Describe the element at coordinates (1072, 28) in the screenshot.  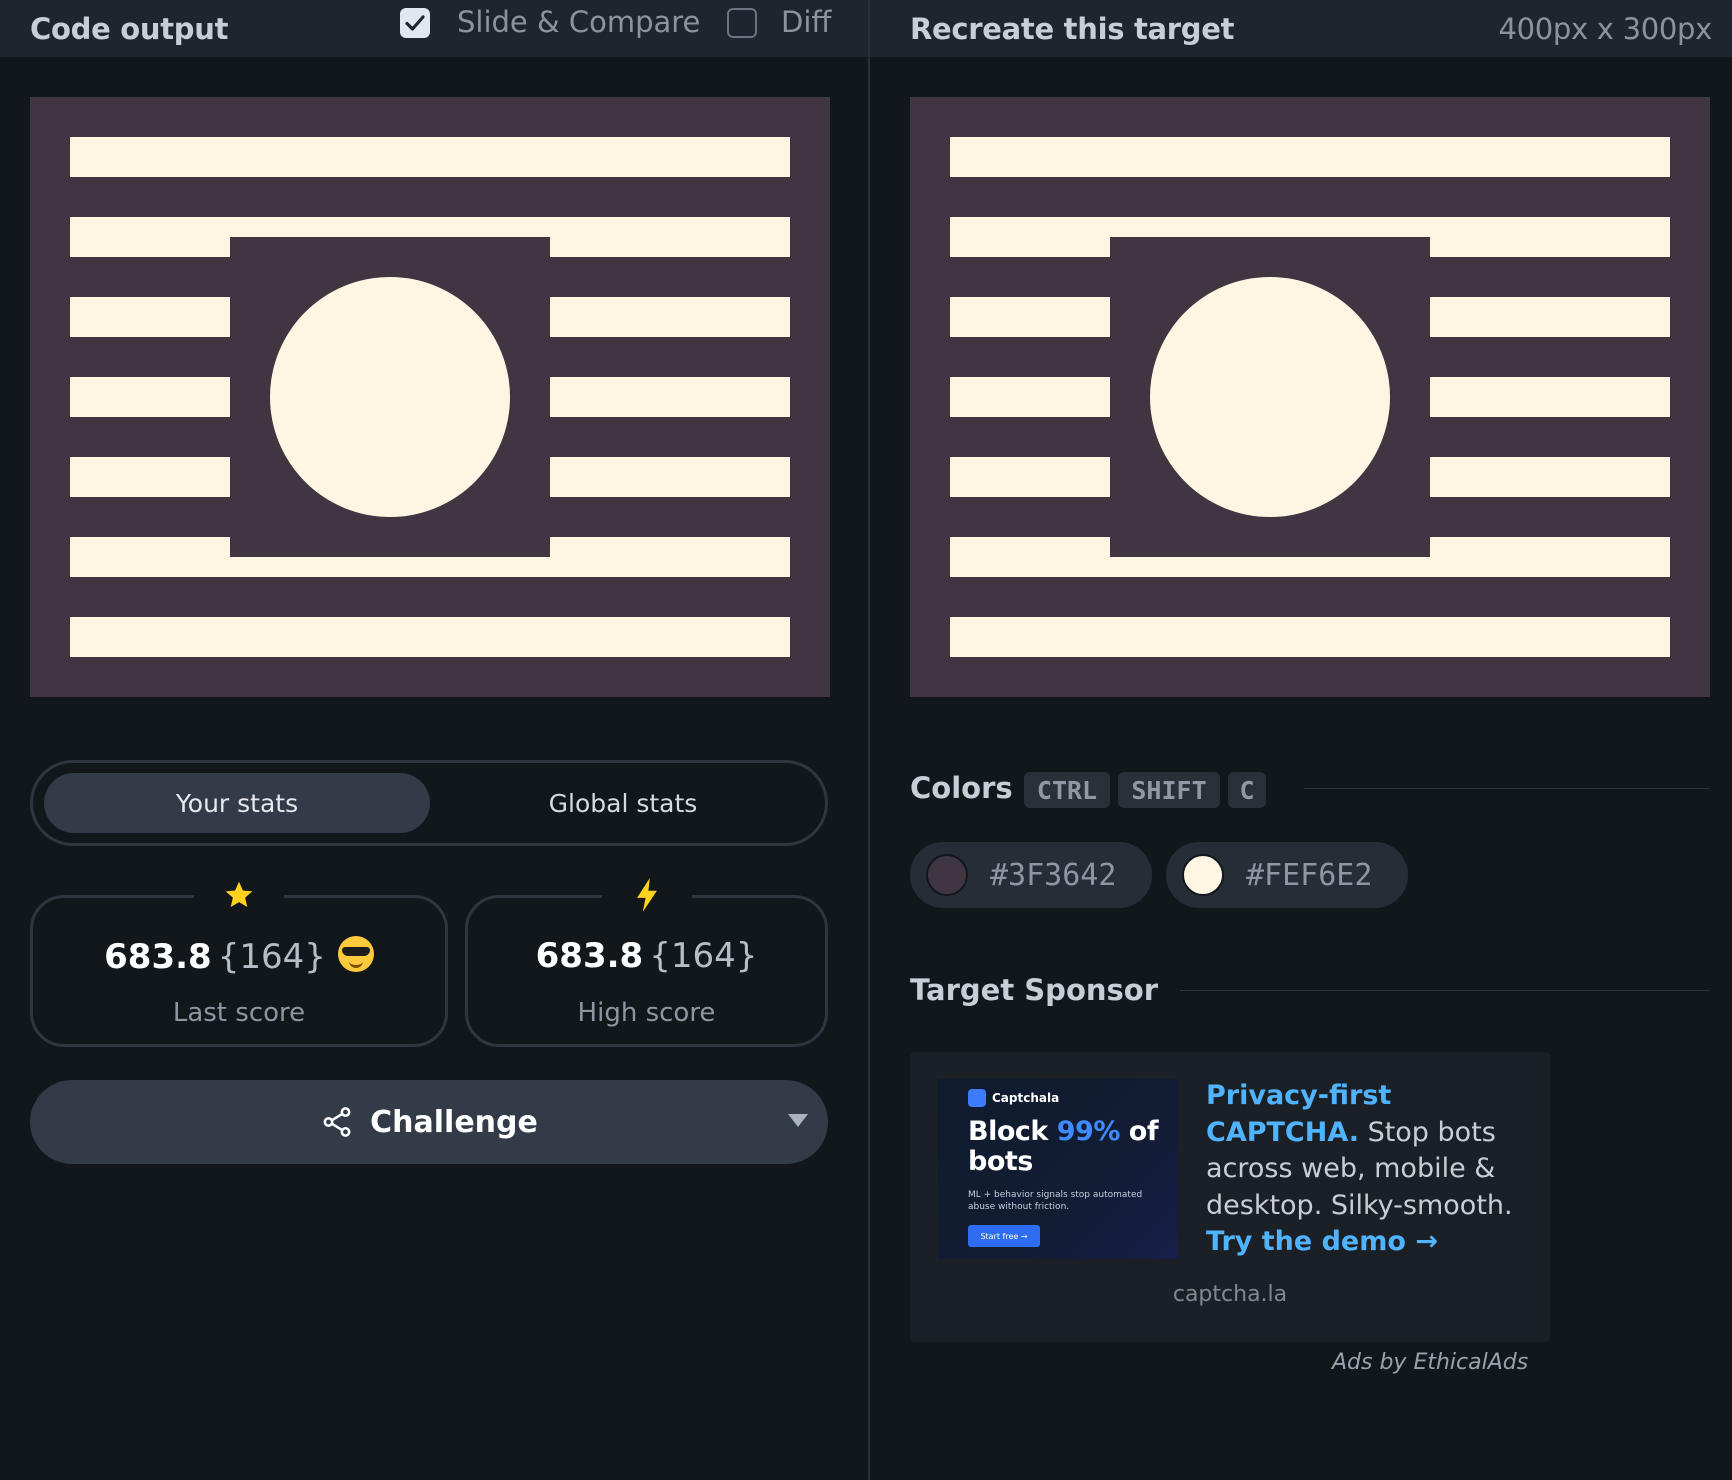
I see `target-title: Recreate this target` at that location.